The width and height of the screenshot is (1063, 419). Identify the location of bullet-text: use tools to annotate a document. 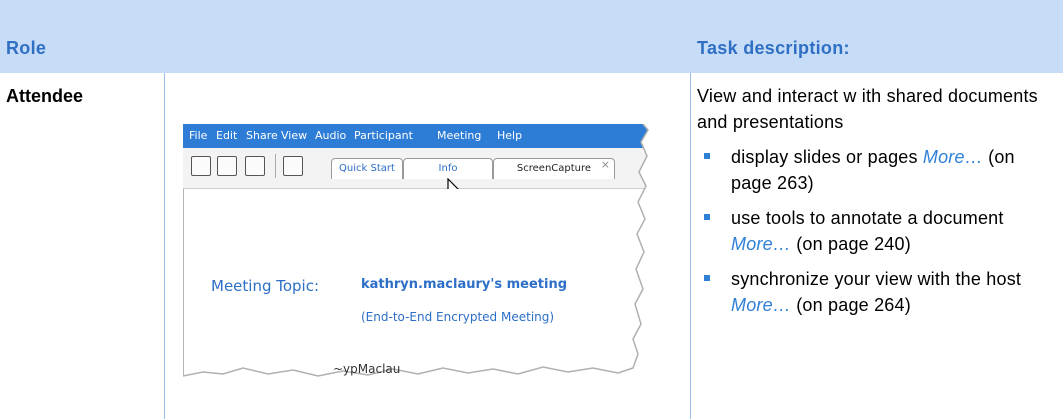
(867, 218).